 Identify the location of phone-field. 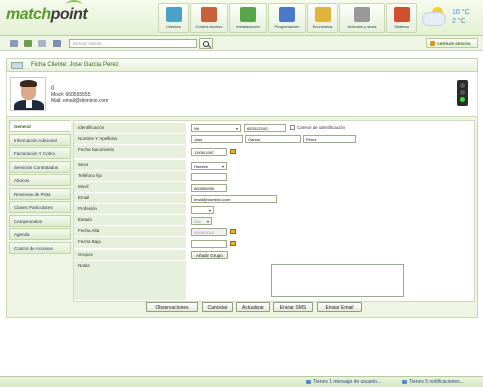
(209, 177).